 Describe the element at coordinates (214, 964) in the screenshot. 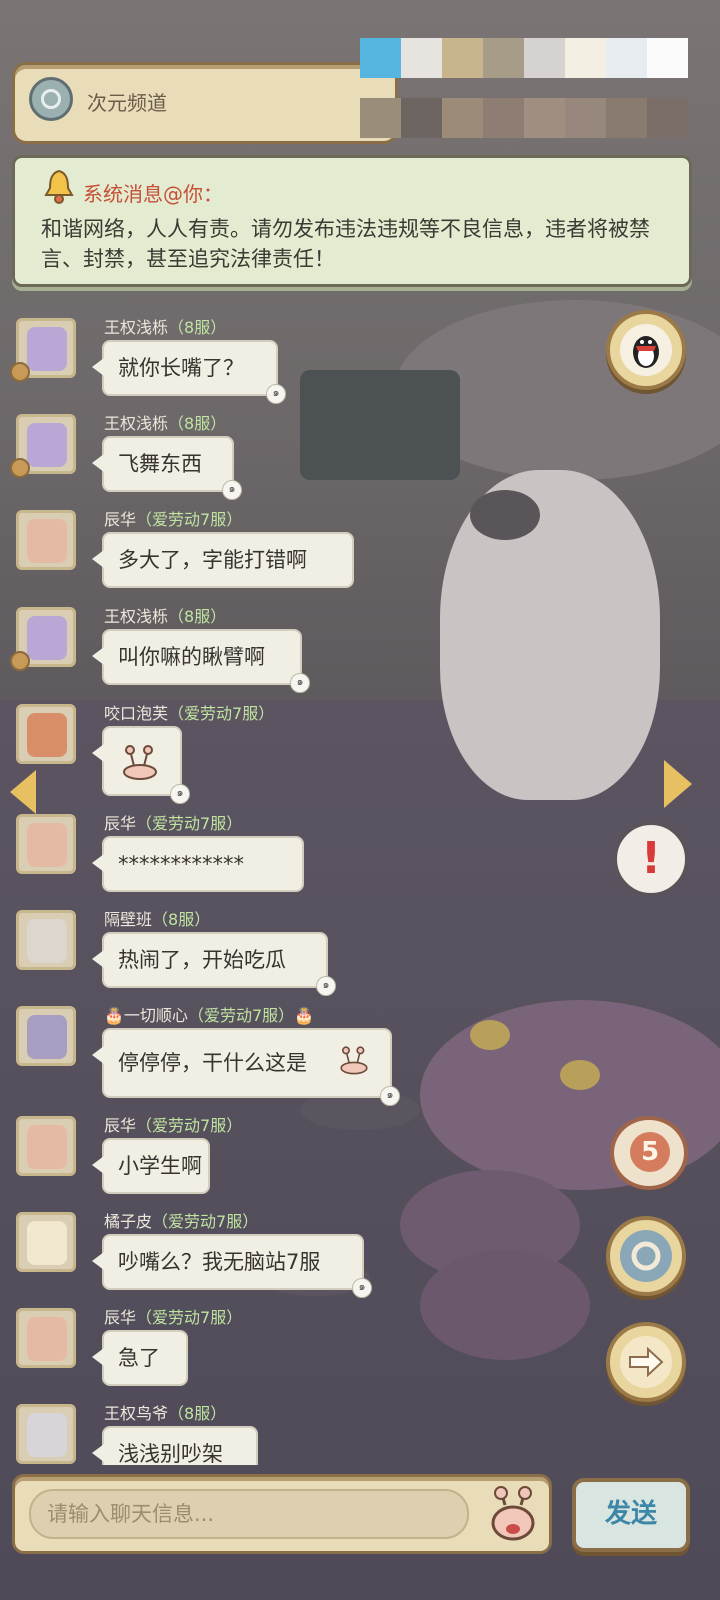

I see `message-bubble: 热闹了，开始吃瓜๑` at that location.